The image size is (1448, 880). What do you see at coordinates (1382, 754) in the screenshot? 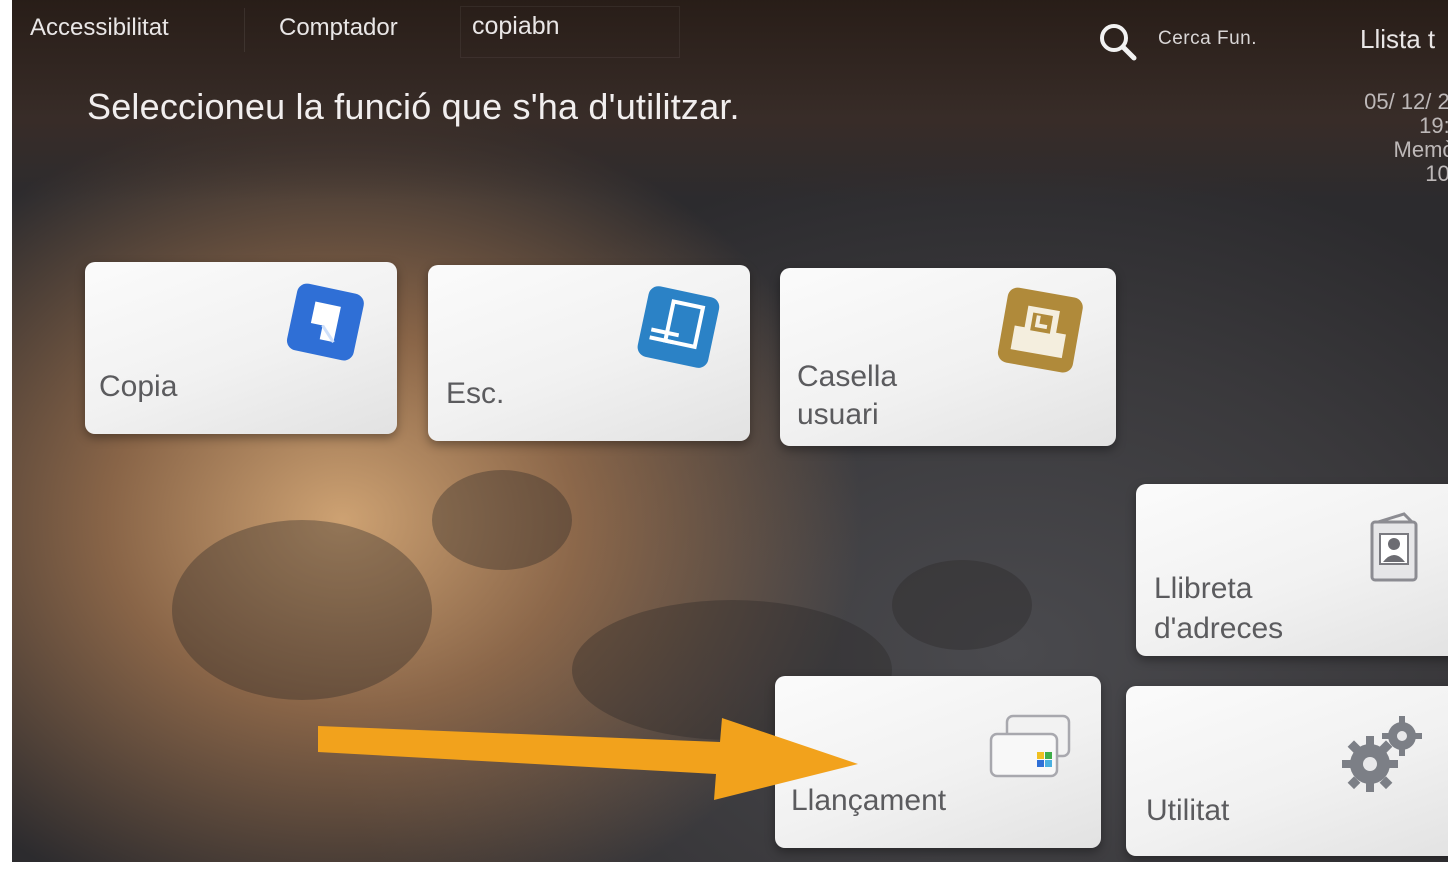
I see `gear-icon` at bounding box center [1382, 754].